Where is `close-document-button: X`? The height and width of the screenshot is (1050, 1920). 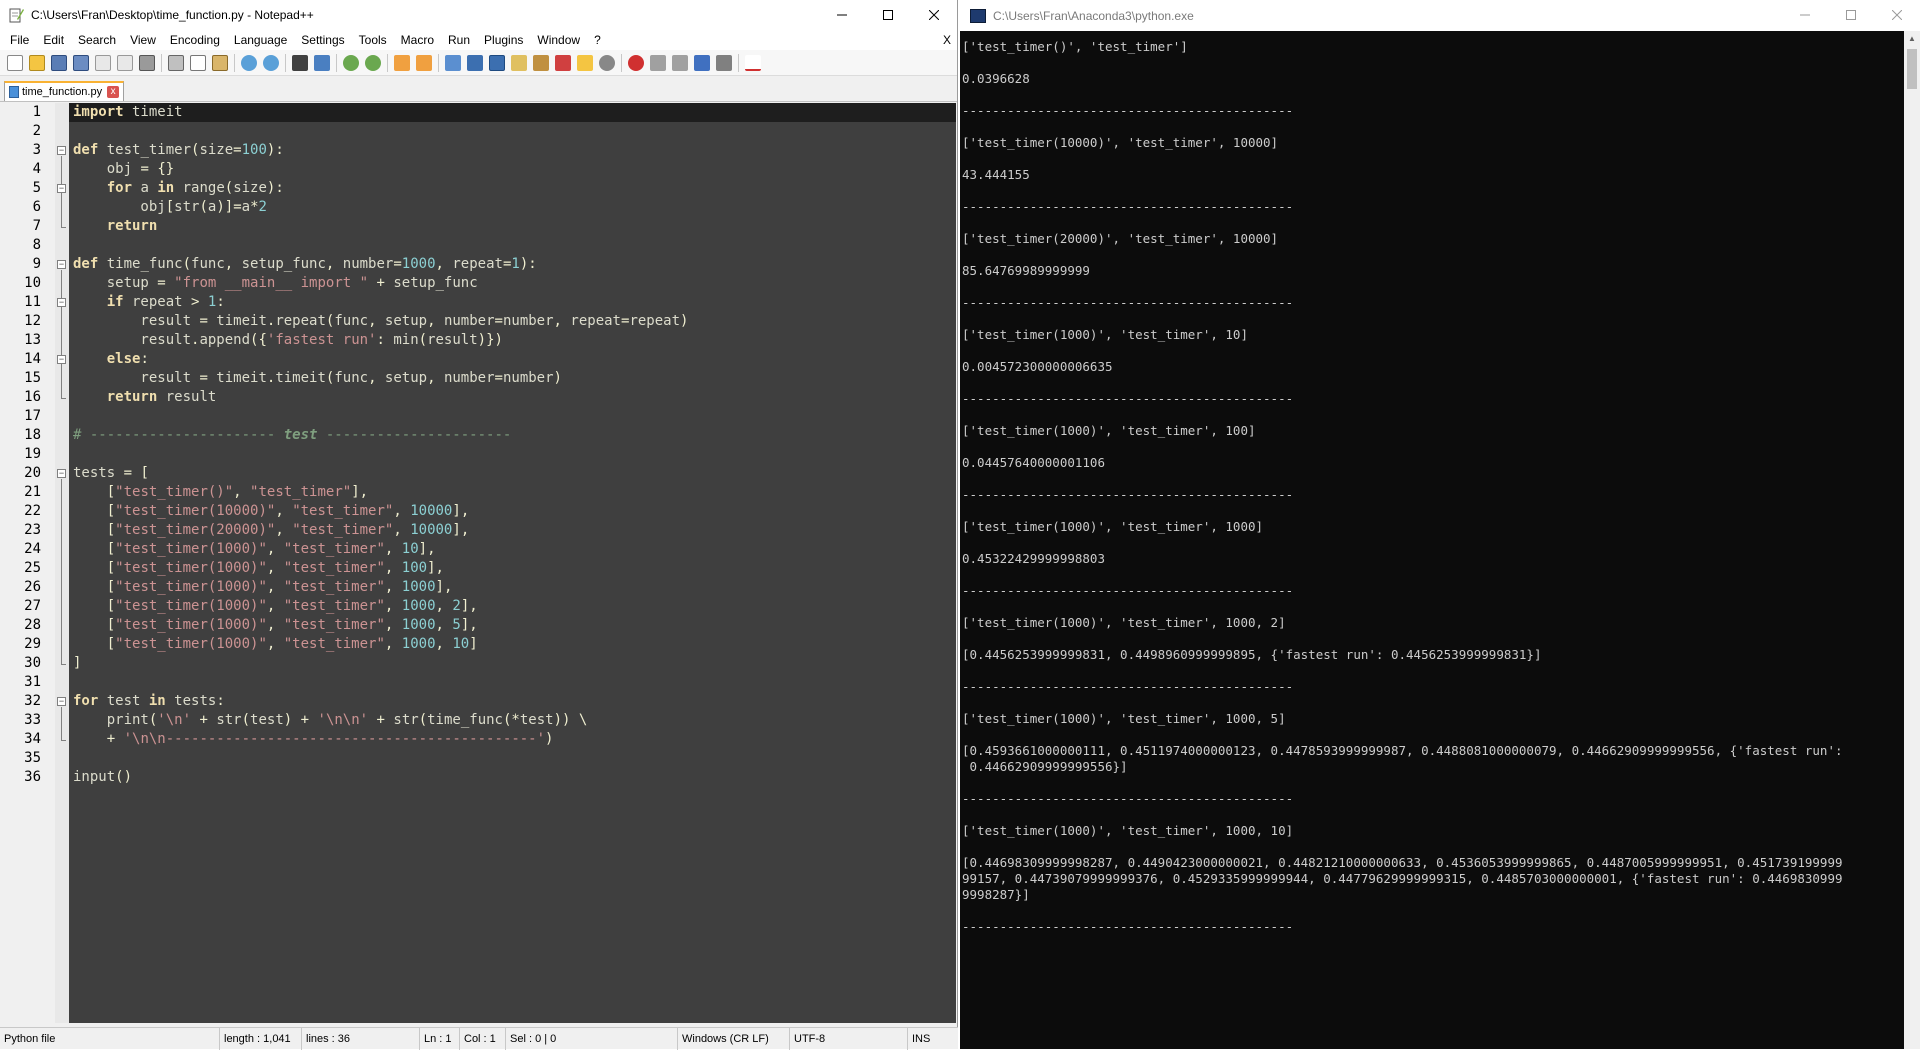 close-document-button: X is located at coordinates (947, 40).